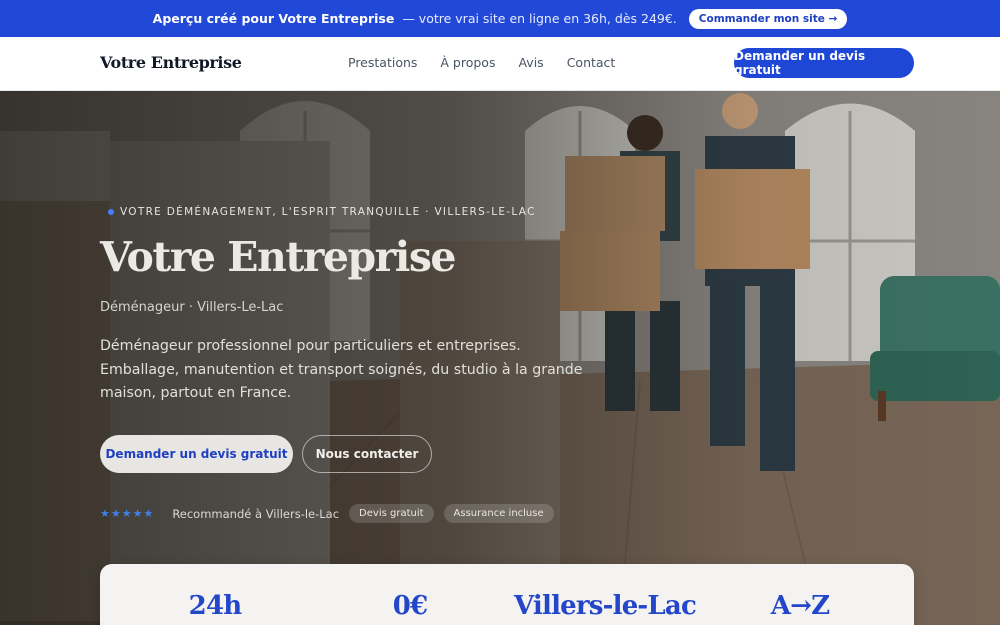  Describe the element at coordinates (256, 513) in the screenshot. I see `recommended-text: Recommandé à Villers-le-Lac` at that location.